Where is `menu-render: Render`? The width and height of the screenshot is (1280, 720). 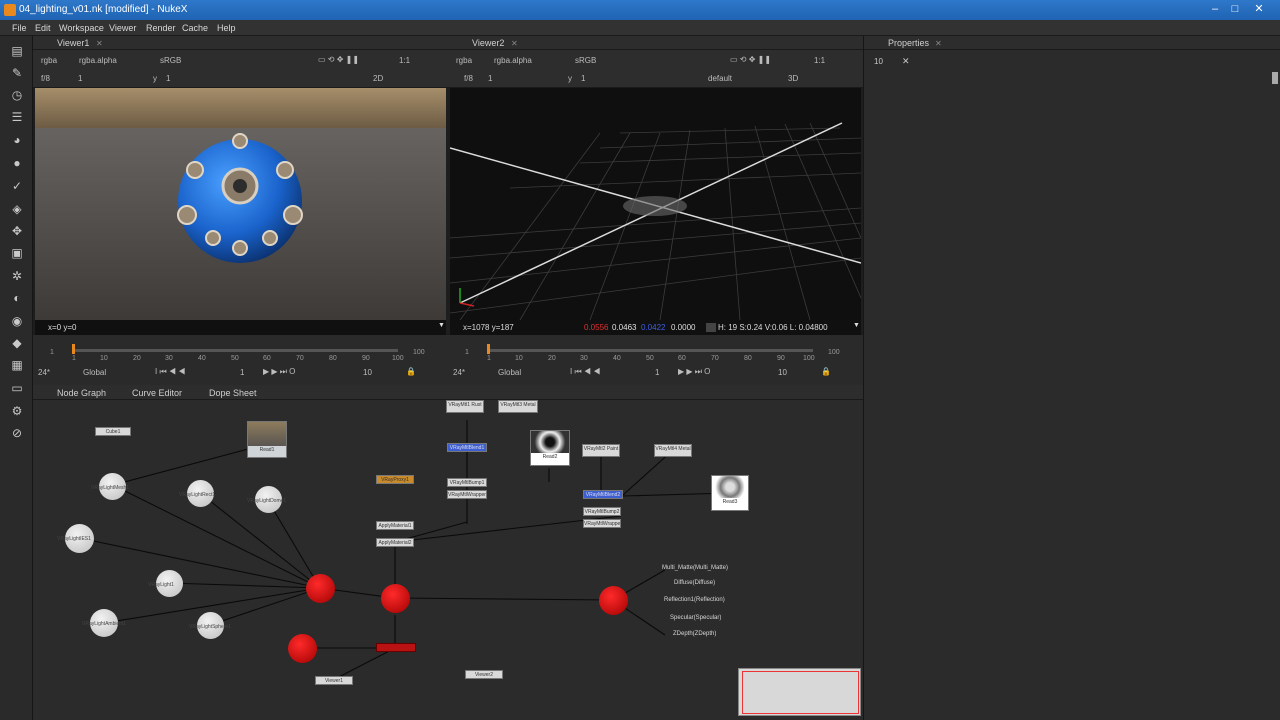 menu-render: Render is located at coordinates (161, 28).